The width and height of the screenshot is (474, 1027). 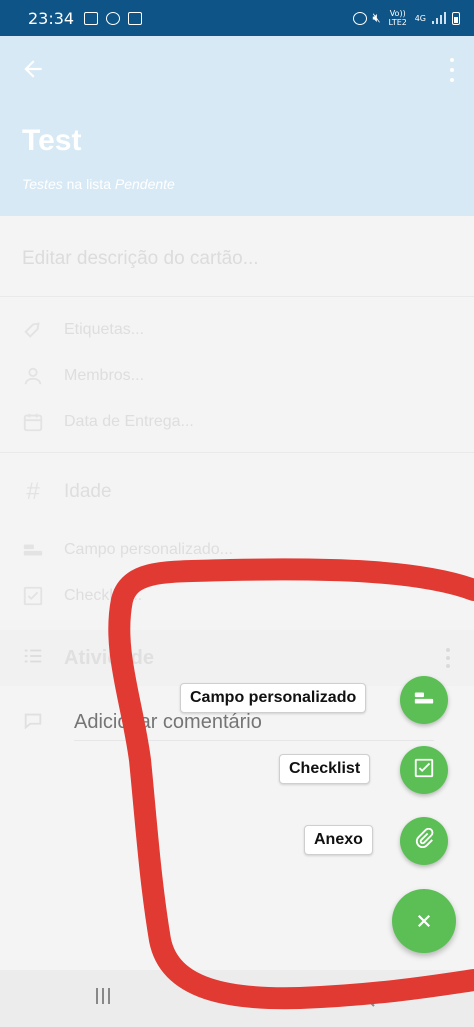 I want to click on fab-attachment-button, so click(x=424, y=841).